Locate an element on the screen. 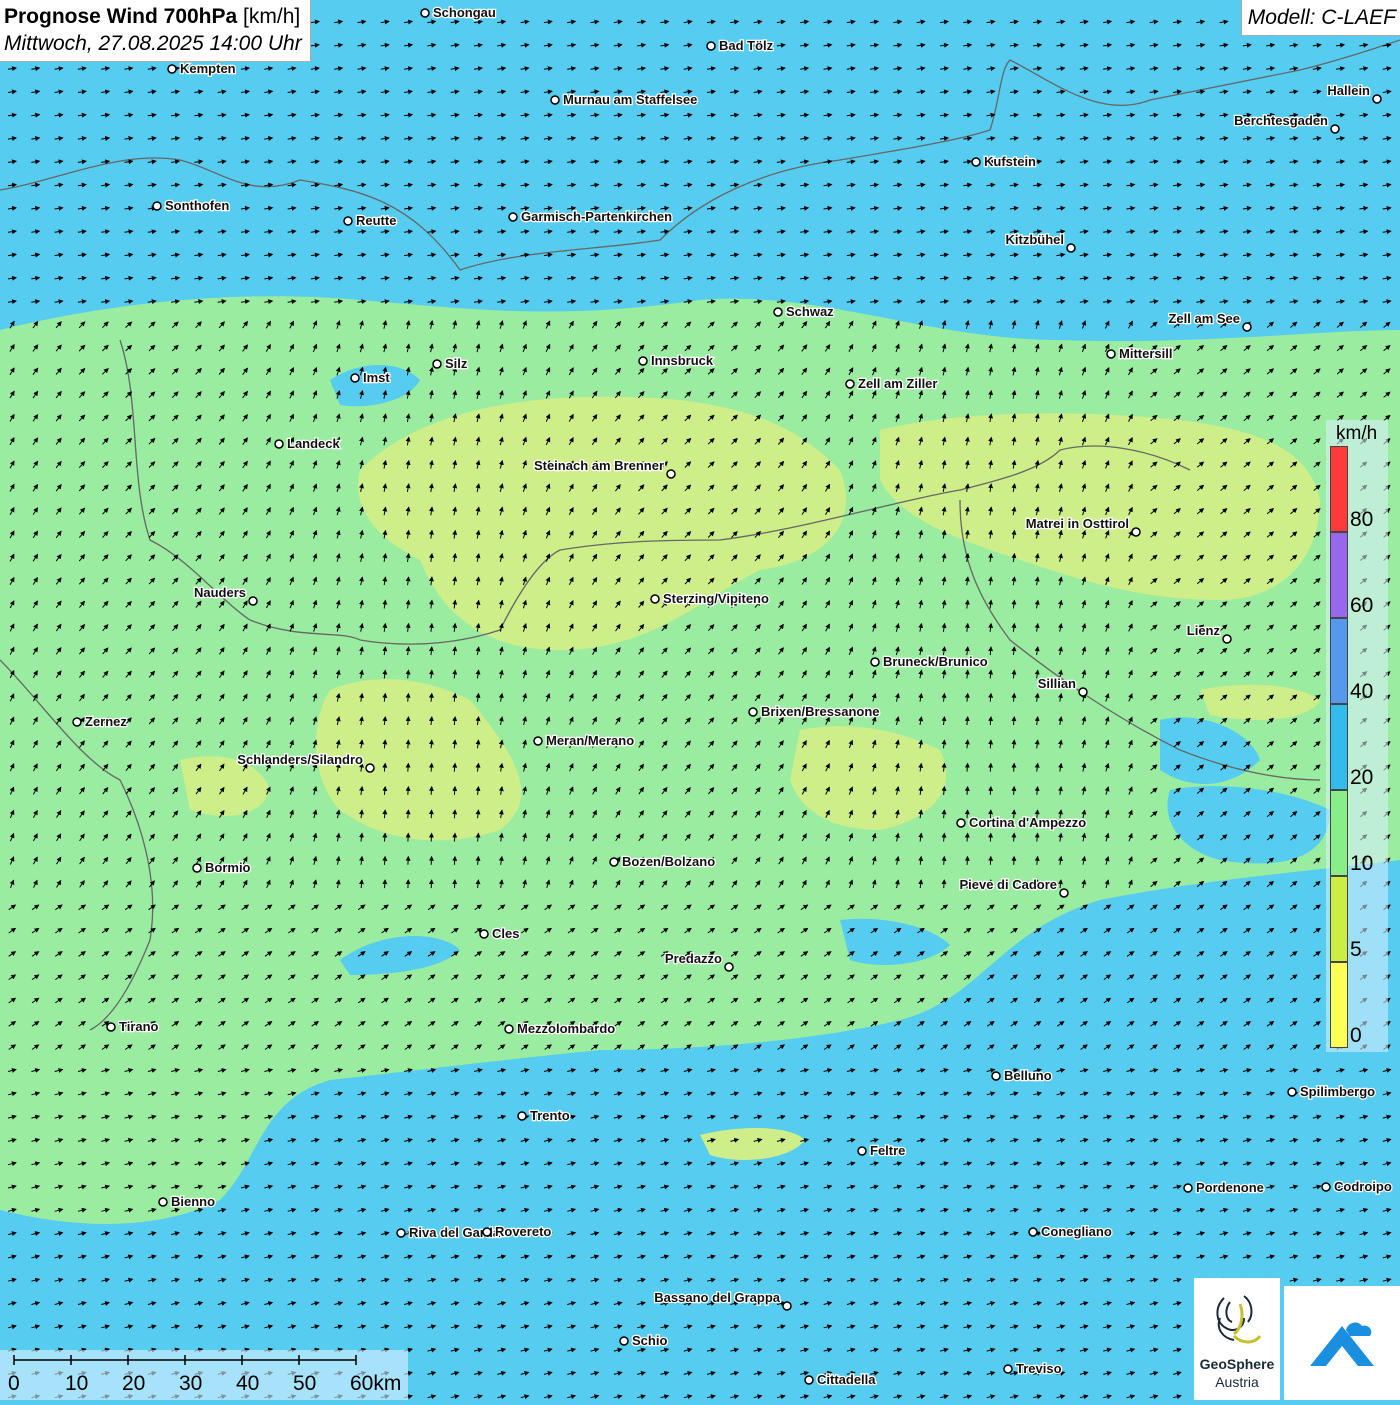 This screenshot has height=1405, width=1400. scale-label: 60km is located at coordinates (375, 1384).